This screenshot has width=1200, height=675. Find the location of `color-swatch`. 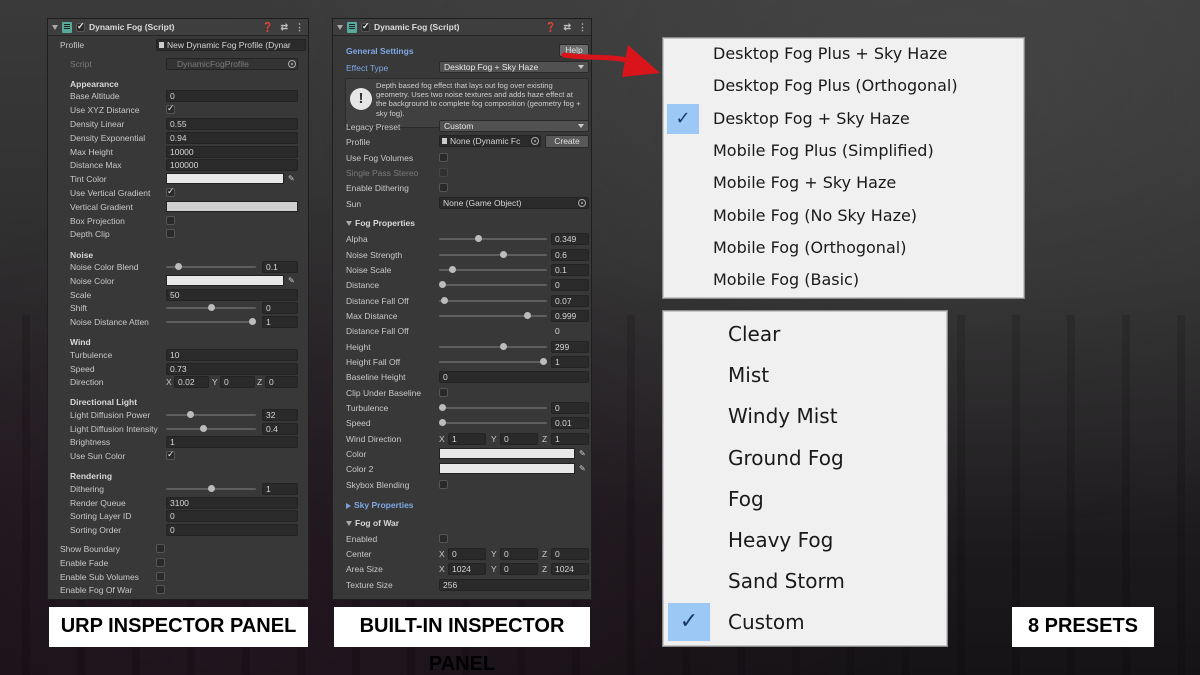

color-swatch is located at coordinates (507, 453).